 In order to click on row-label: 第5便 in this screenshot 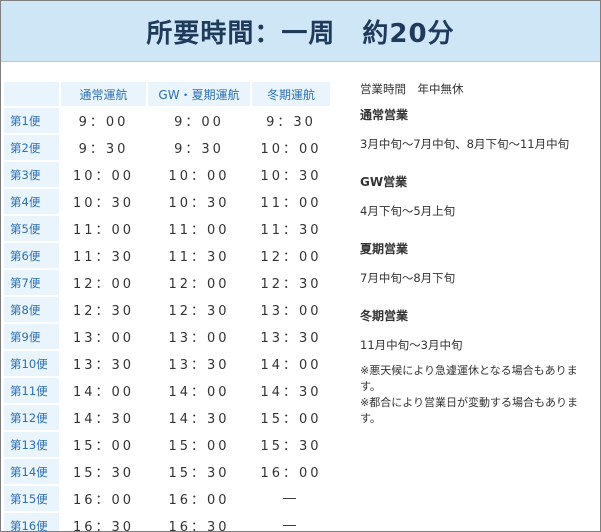, I will do `click(31, 228)`.